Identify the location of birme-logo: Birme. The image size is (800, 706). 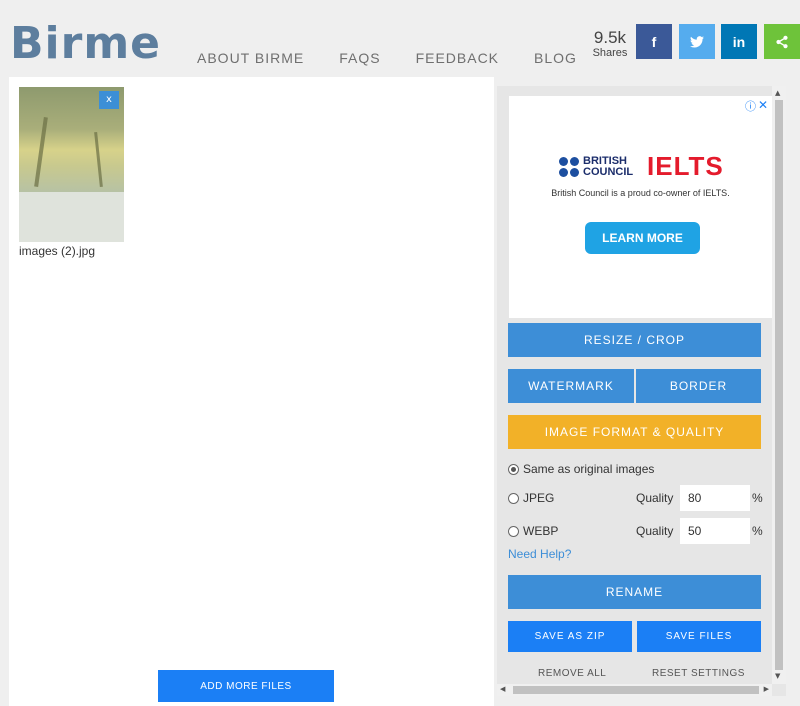
(85, 44).